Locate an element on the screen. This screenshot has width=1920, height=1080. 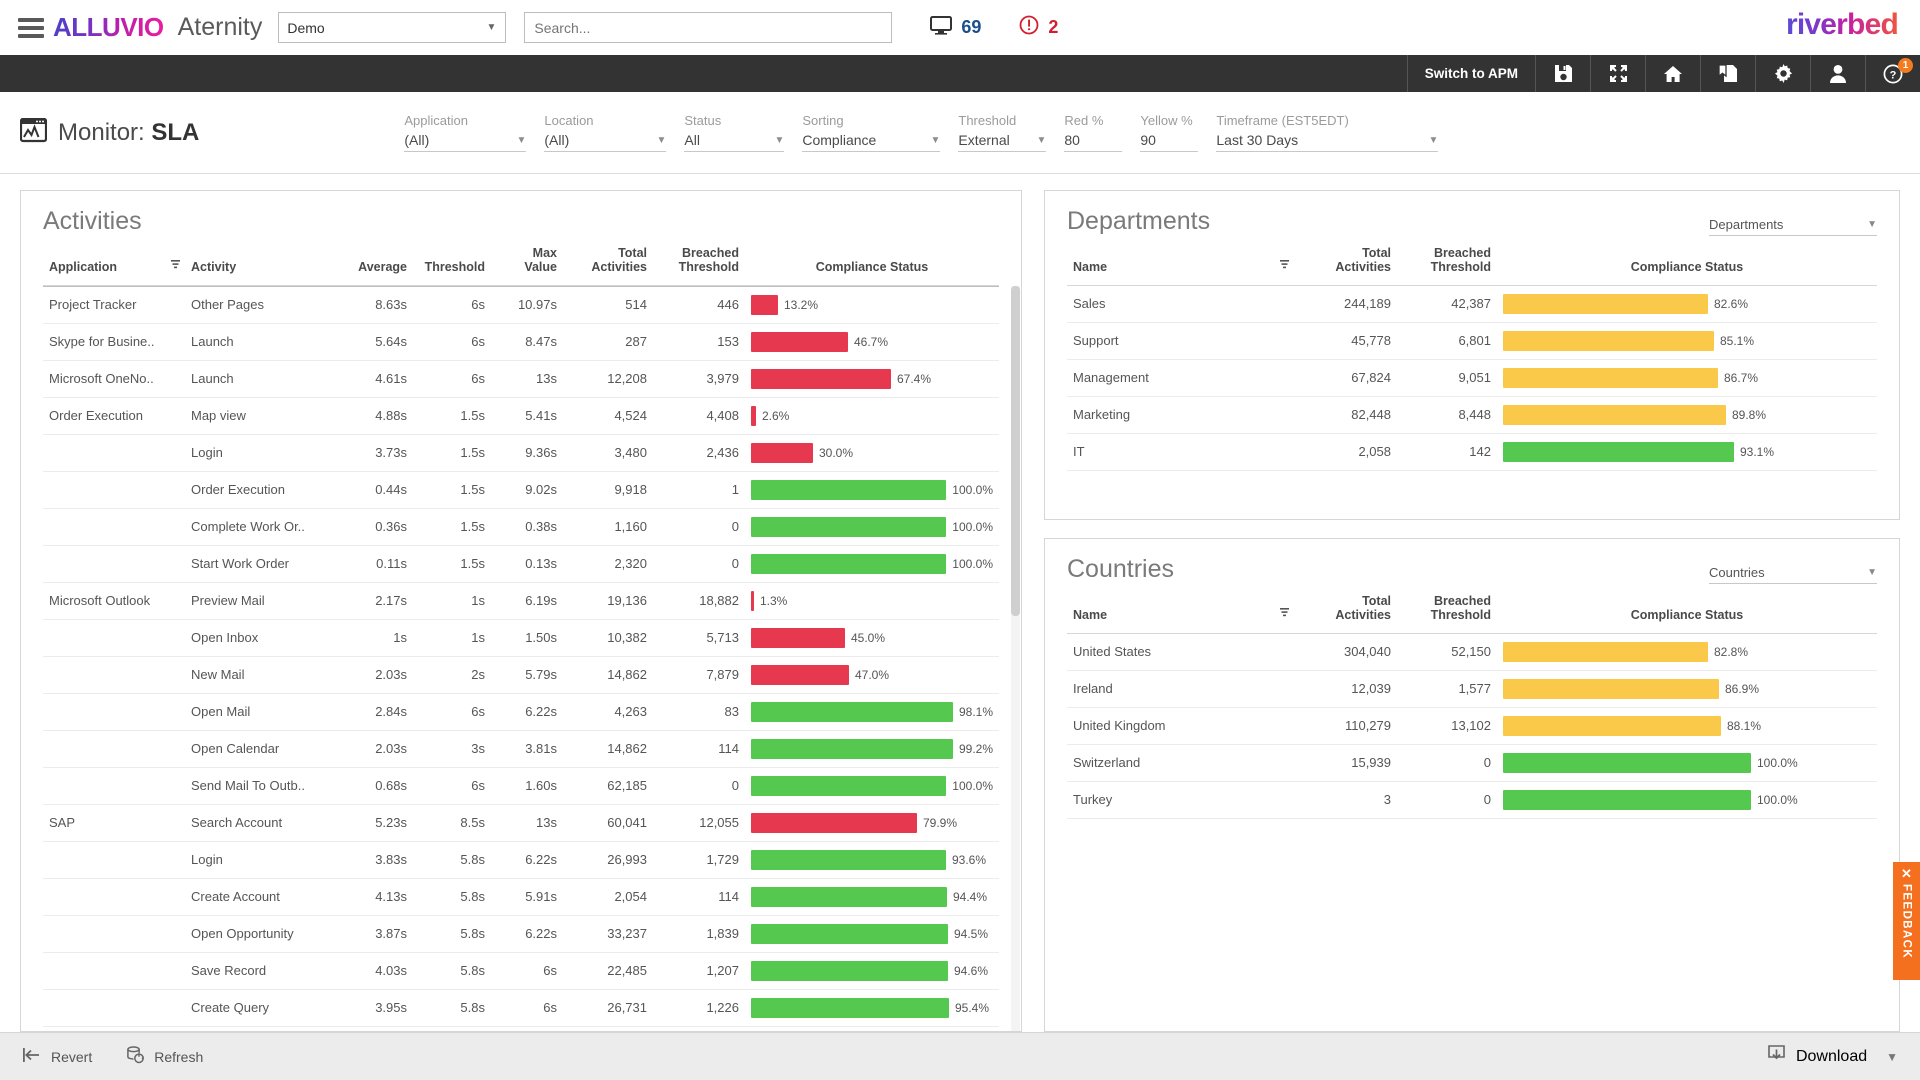
switch-to-apm-button: Switch to APM is located at coordinates (1471, 73).